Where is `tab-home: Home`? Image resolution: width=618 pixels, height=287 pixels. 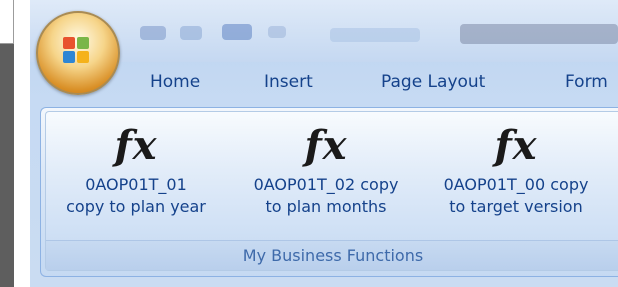 tab-home: Home is located at coordinates (175, 82).